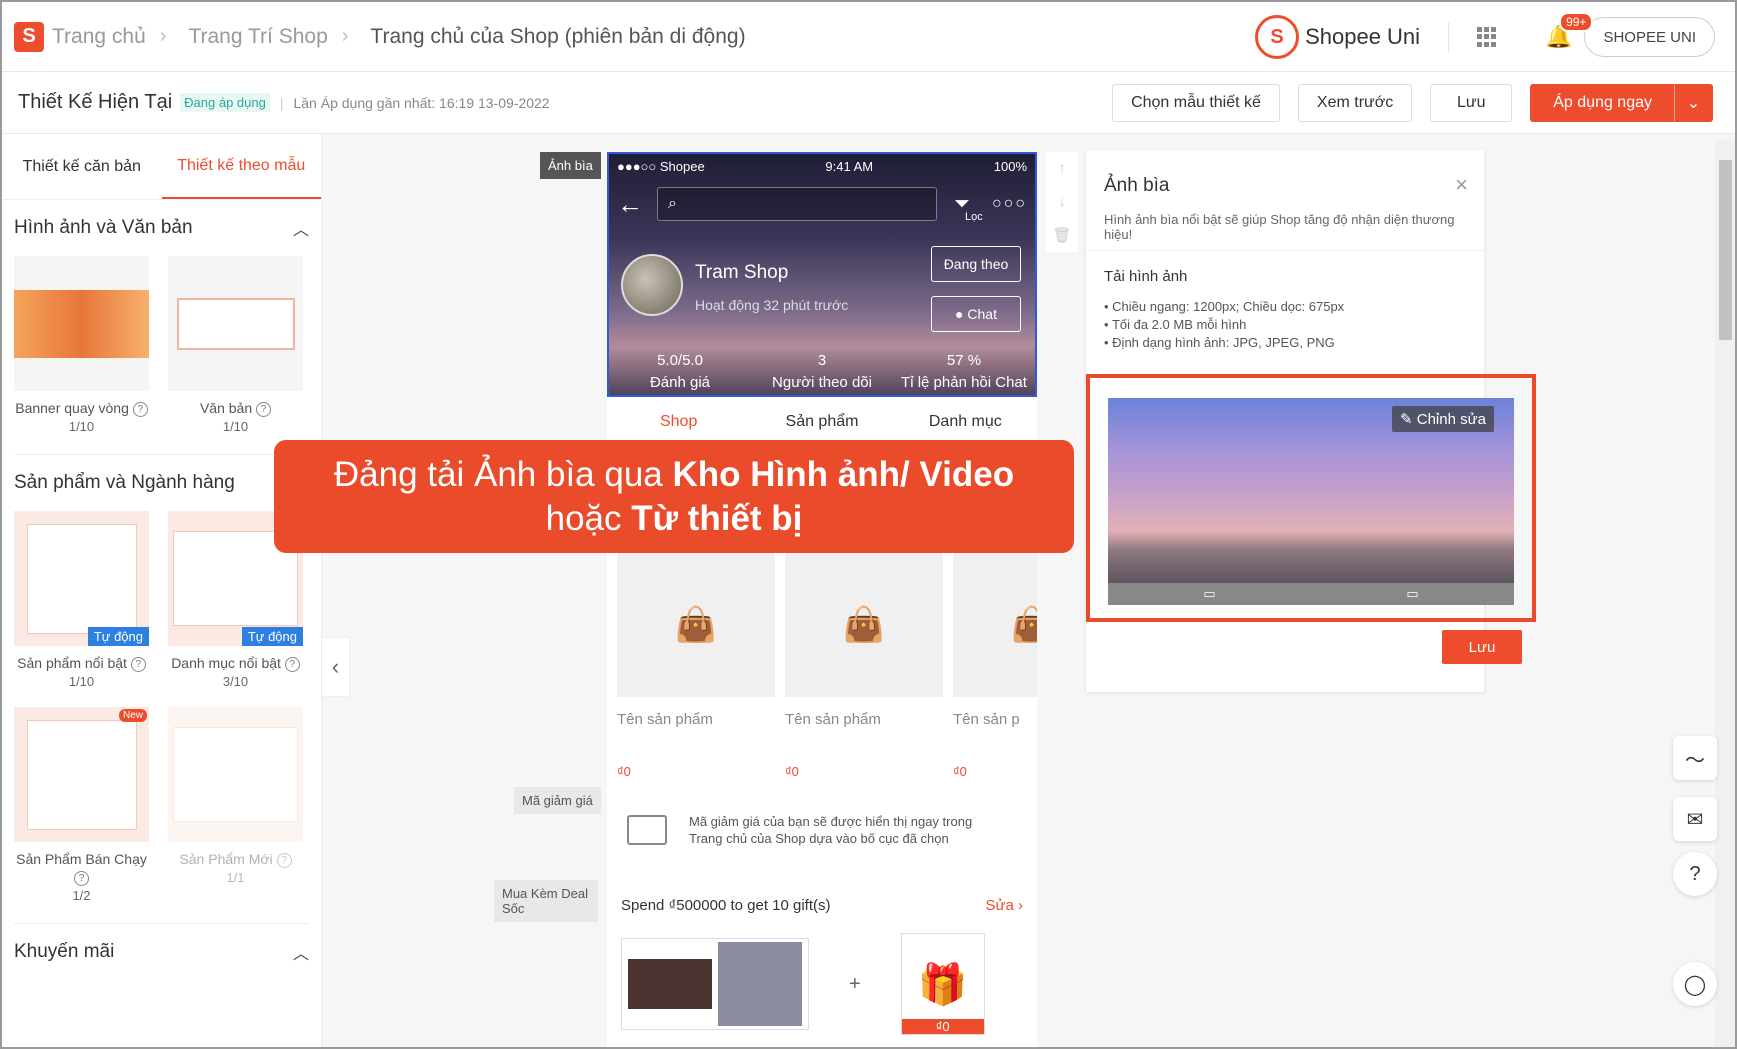  I want to click on search-input: ⌕, so click(797, 204).